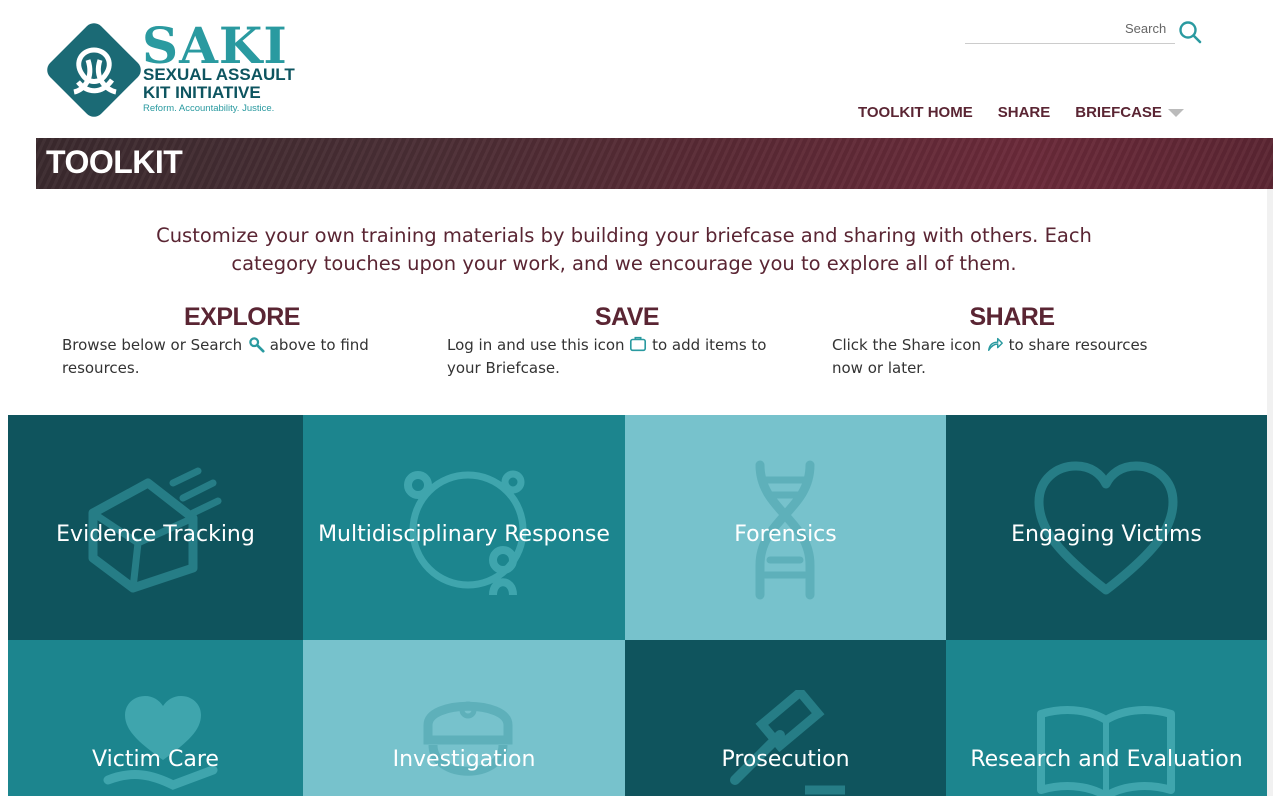 This screenshot has width=1273, height=796. Describe the element at coordinates (202, 92) in the screenshot. I see `logo-subtitle-line2: KIT INITIATIVE` at that location.